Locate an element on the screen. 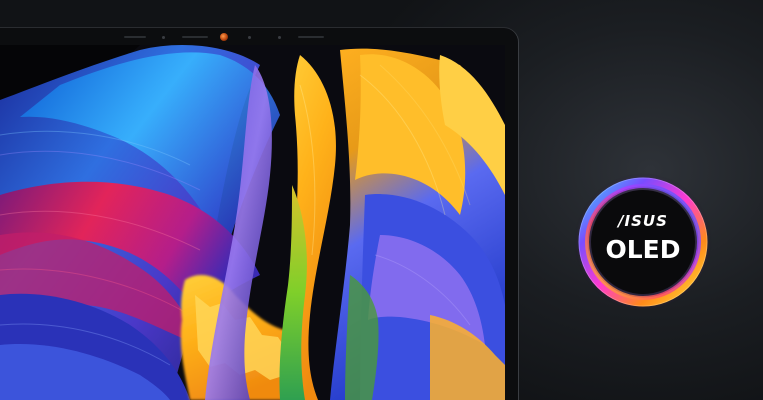 Image resolution: width=763 pixels, height=400 pixels. sensor-slot is located at coordinates (195, 37).